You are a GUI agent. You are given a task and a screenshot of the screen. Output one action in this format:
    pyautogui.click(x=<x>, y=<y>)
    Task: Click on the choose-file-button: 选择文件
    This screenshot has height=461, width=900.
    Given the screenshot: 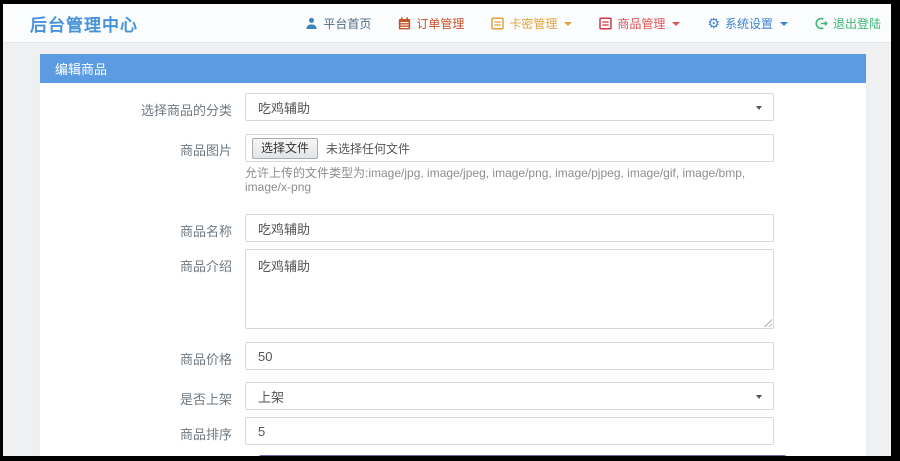 What is the action you would take?
    pyautogui.click(x=285, y=148)
    